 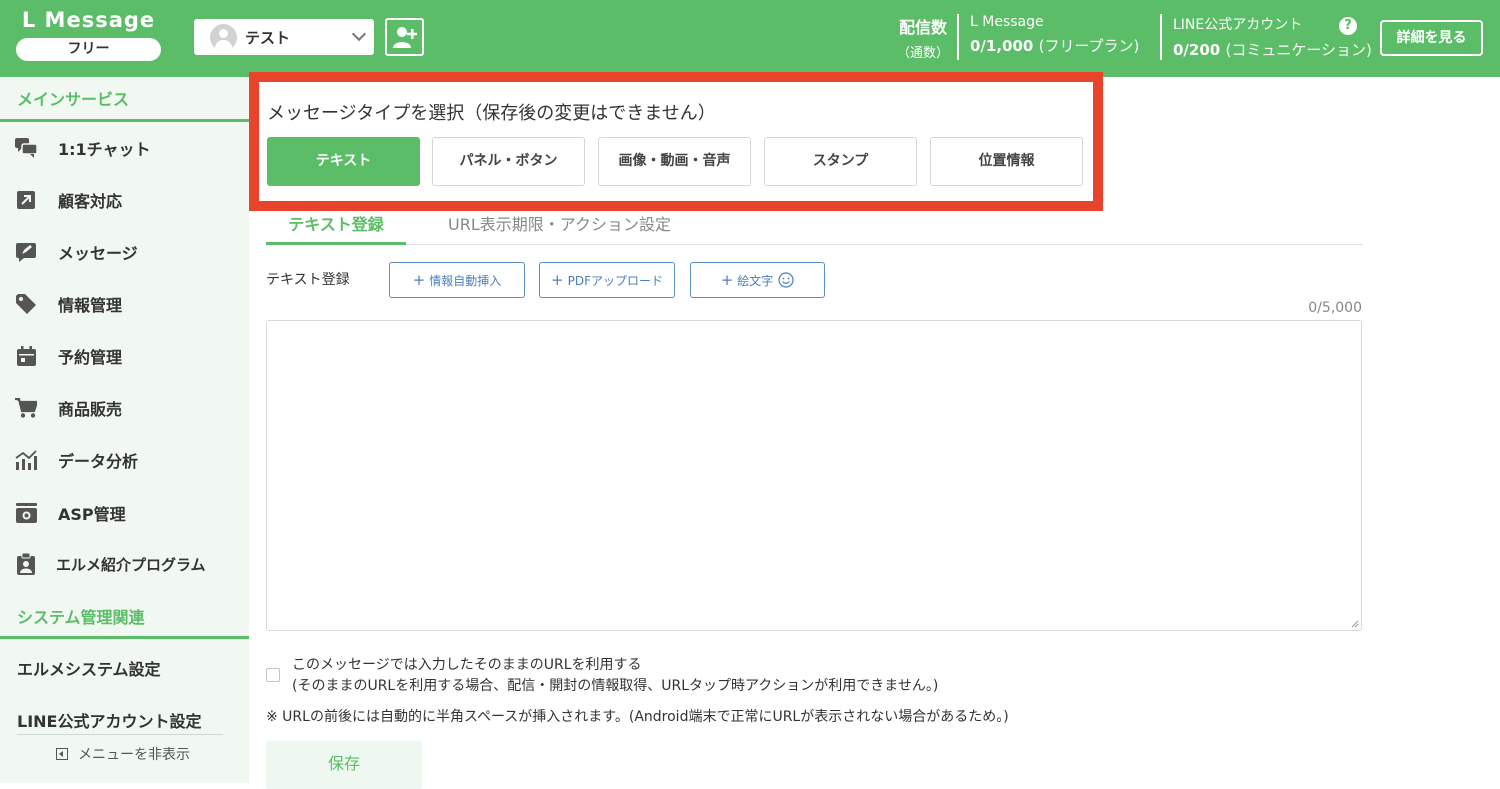 What do you see at coordinates (89, 668) in the screenshot?
I see `sidebar-item-system-settings: エルメシステム設定` at bounding box center [89, 668].